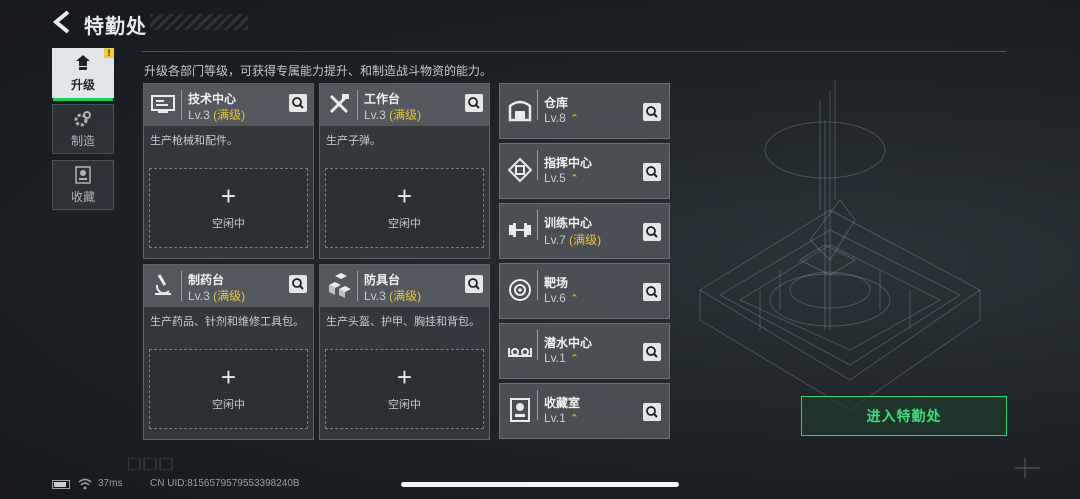 This screenshot has width=1080, height=499. Describe the element at coordinates (82, 84) in the screenshot. I see `tab-upgrade-label: 升级` at that location.